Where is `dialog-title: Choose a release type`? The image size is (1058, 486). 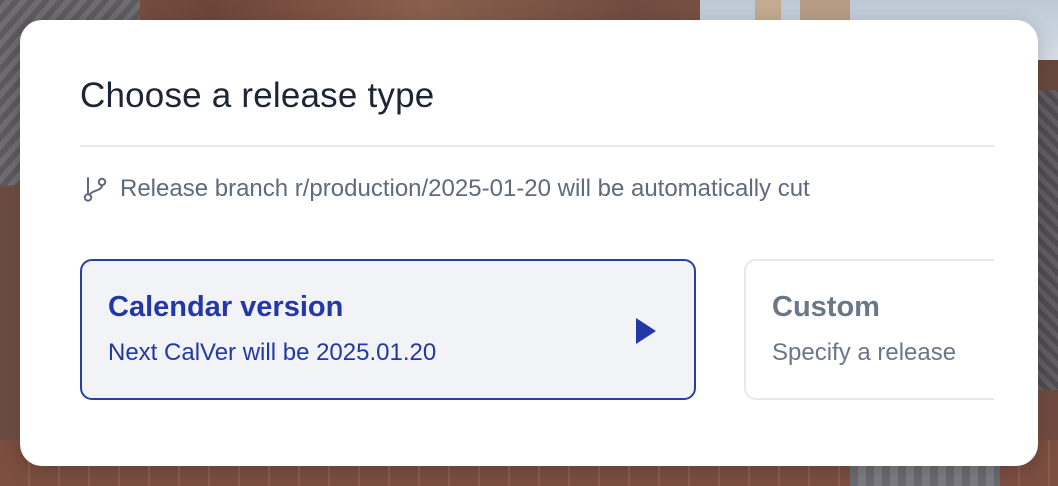 dialog-title: Choose a release type is located at coordinates (257, 95).